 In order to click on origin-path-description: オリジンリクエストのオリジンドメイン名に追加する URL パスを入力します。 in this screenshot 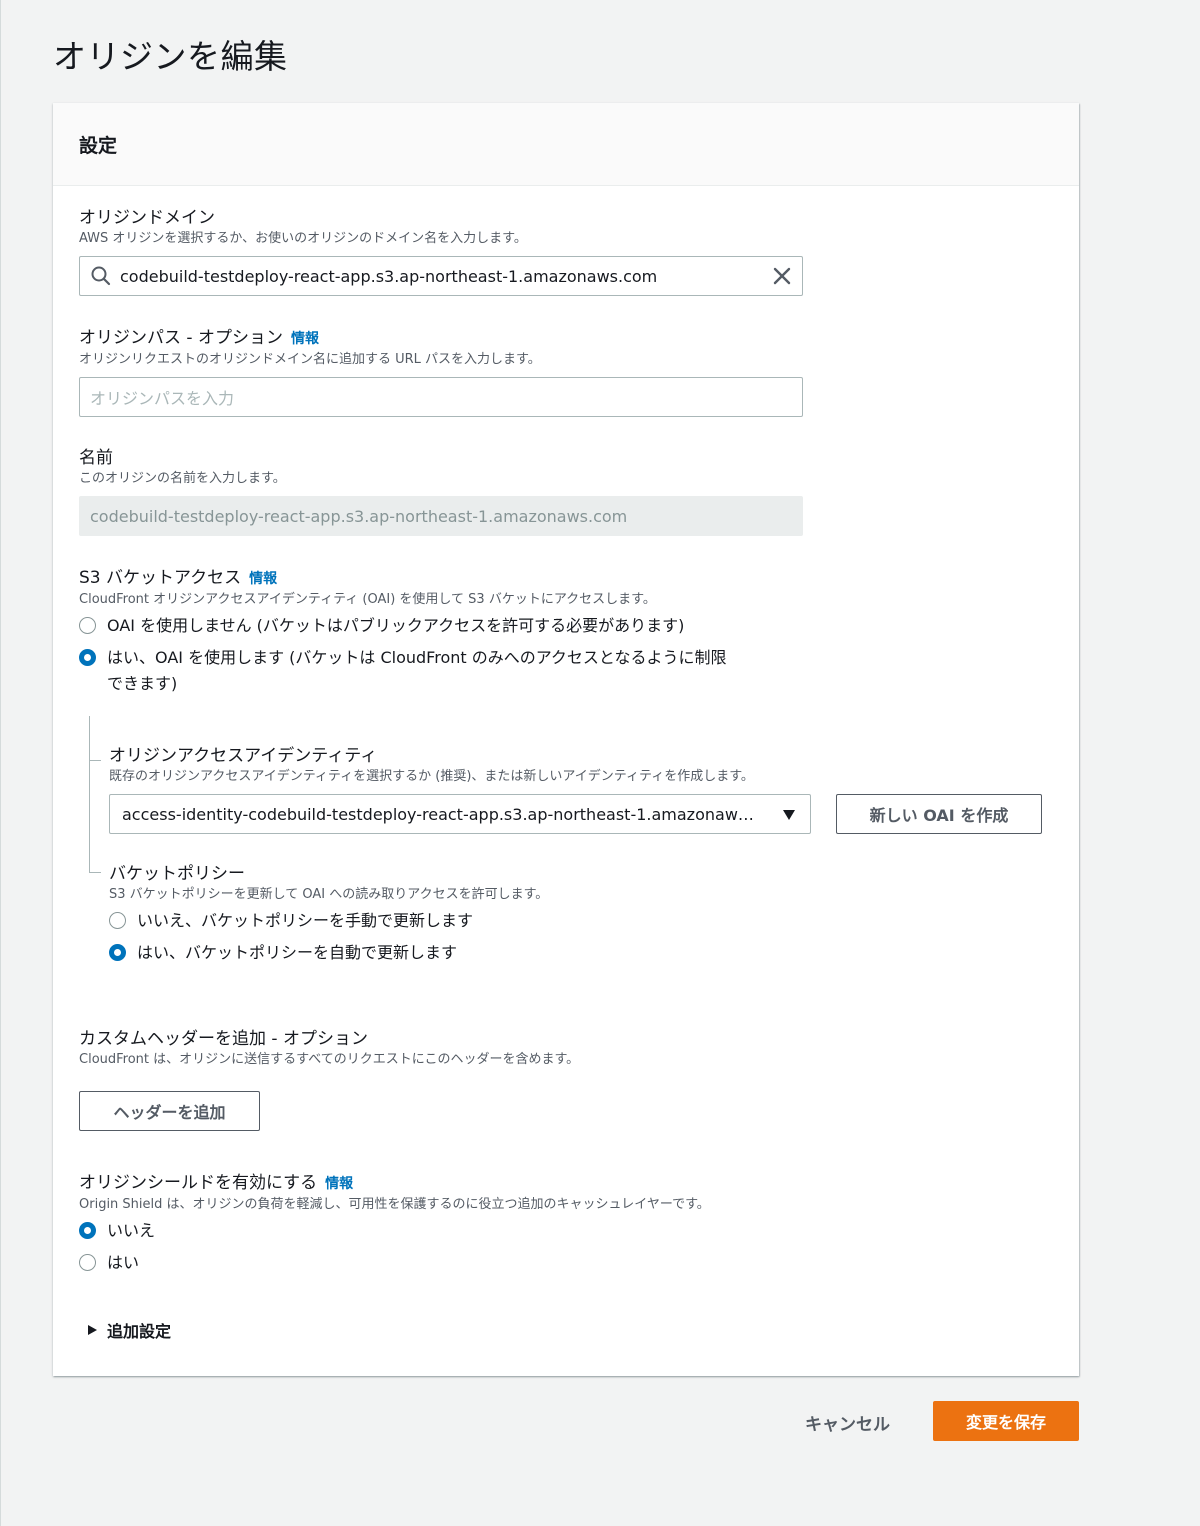, I will do `click(310, 359)`.